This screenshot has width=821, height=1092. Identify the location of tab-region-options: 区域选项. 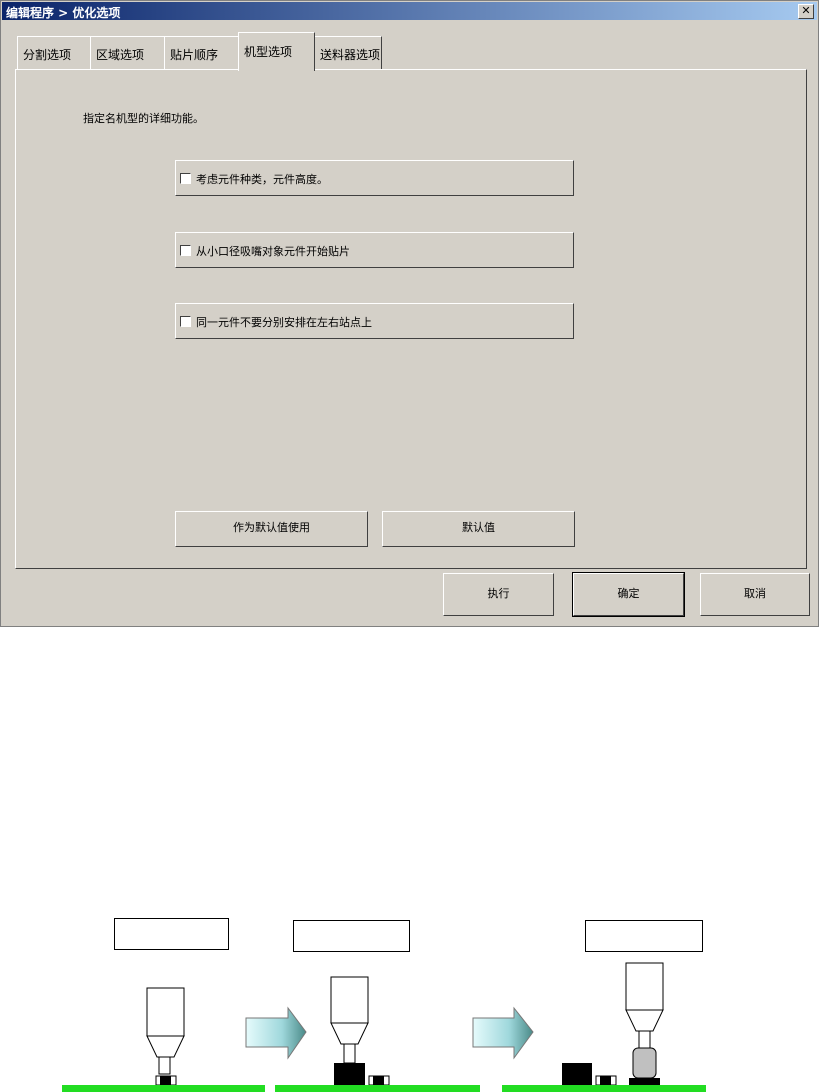
(127, 53).